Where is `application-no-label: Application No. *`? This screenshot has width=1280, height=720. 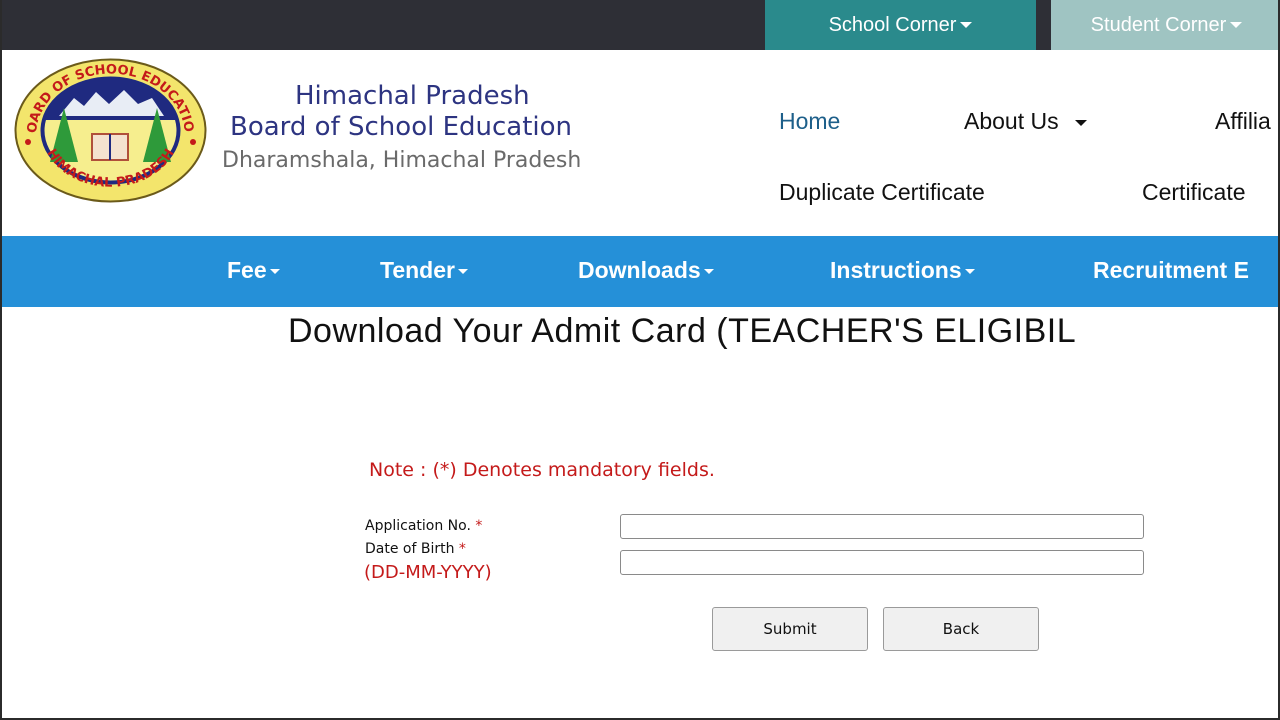 application-no-label: Application No. * is located at coordinates (423, 526).